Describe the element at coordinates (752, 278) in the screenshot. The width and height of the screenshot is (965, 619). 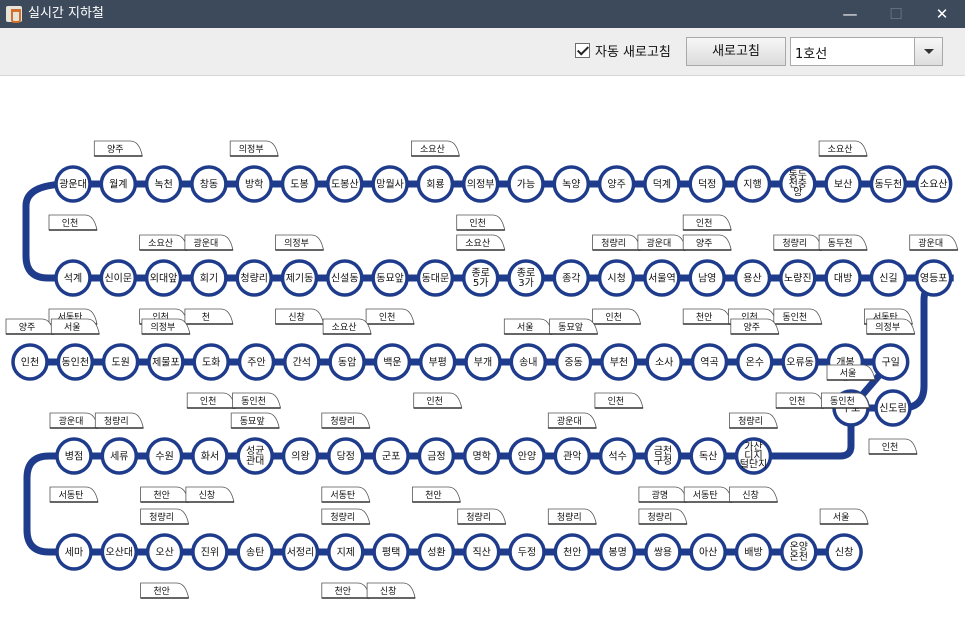
I see `station-st-ec9aa9ec82b0: 용산` at that location.